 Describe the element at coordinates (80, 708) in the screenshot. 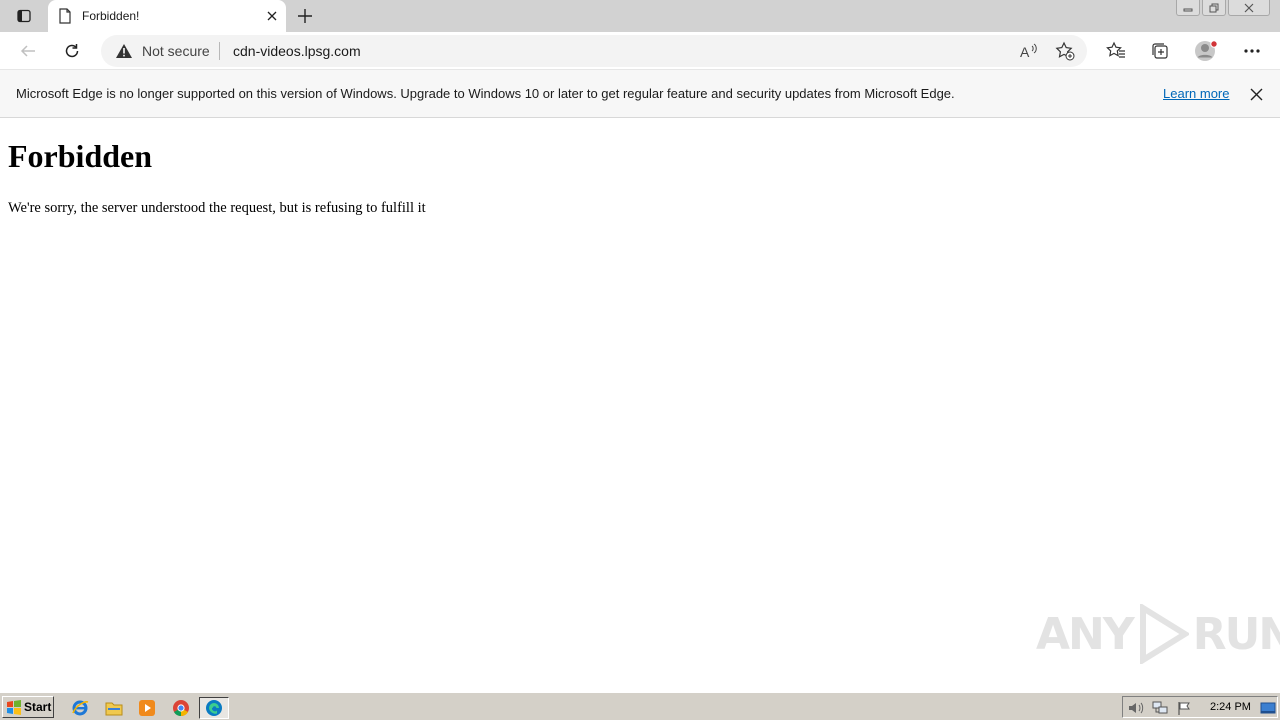

I see `internet-explorer-icon` at that location.